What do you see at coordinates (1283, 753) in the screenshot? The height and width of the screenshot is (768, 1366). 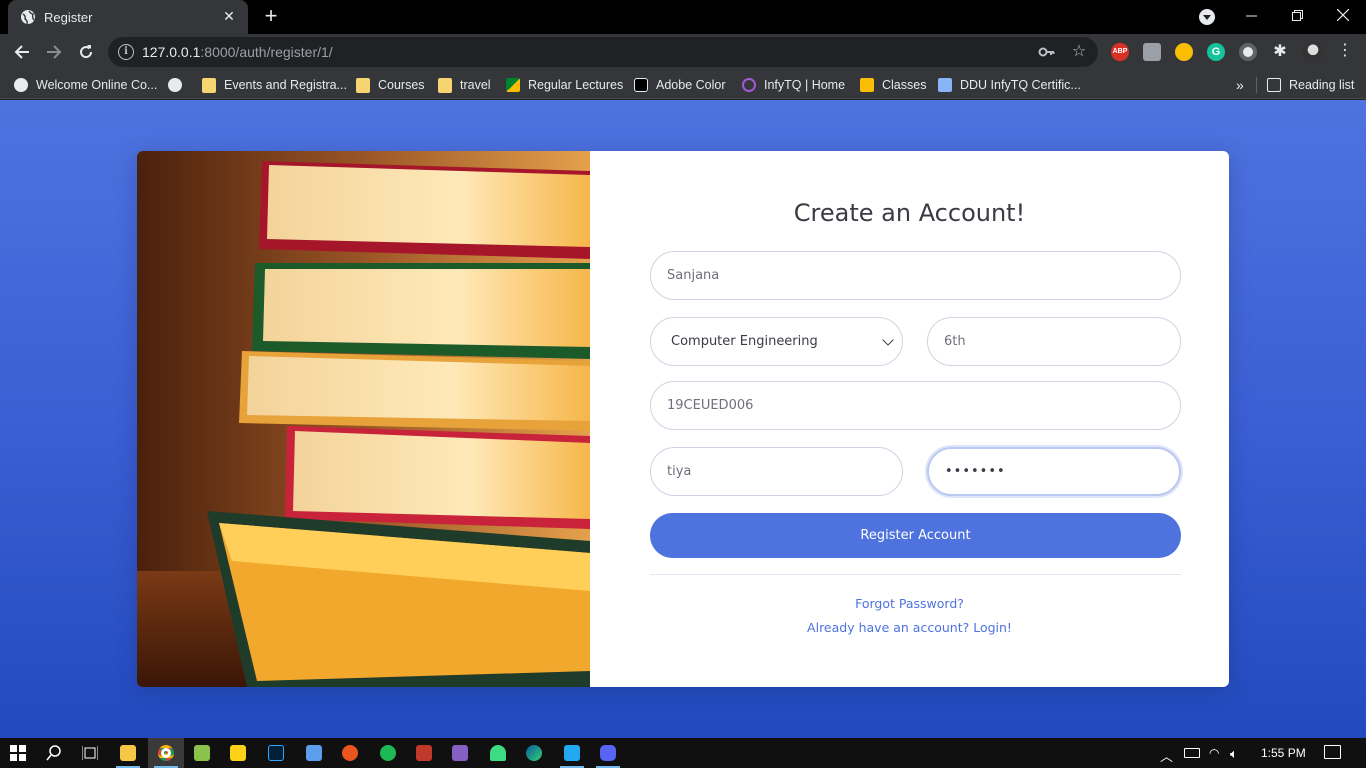 I see `clock-time: 1:55 PM` at bounding box center [1283, 753].